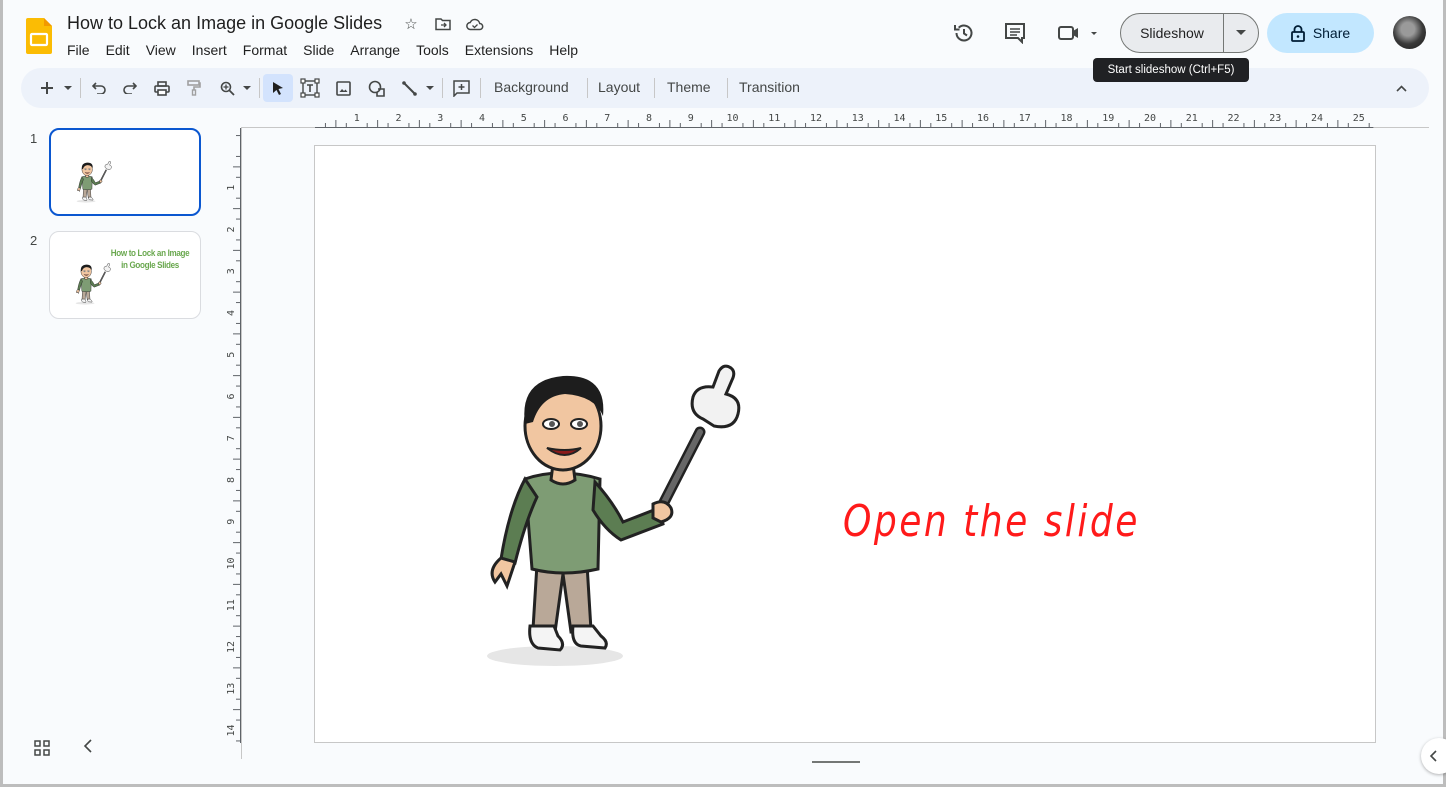 This screenshot has width=1446, height=787. I want to click on ruler-label: 19, so click(1108, 118).